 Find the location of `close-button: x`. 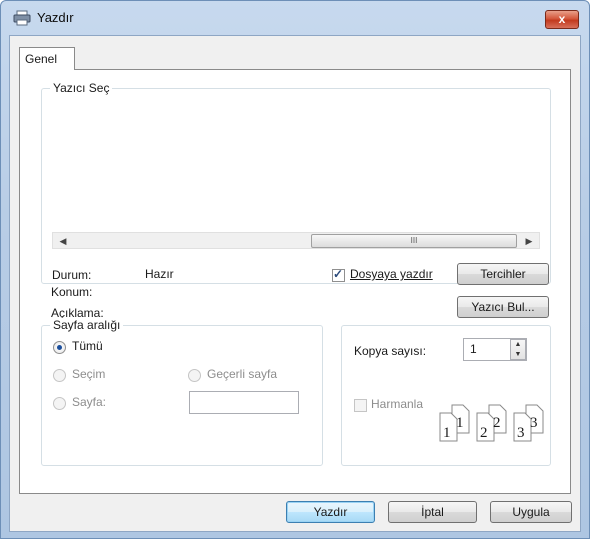

close-button: x is located at coordinates (562, 19).